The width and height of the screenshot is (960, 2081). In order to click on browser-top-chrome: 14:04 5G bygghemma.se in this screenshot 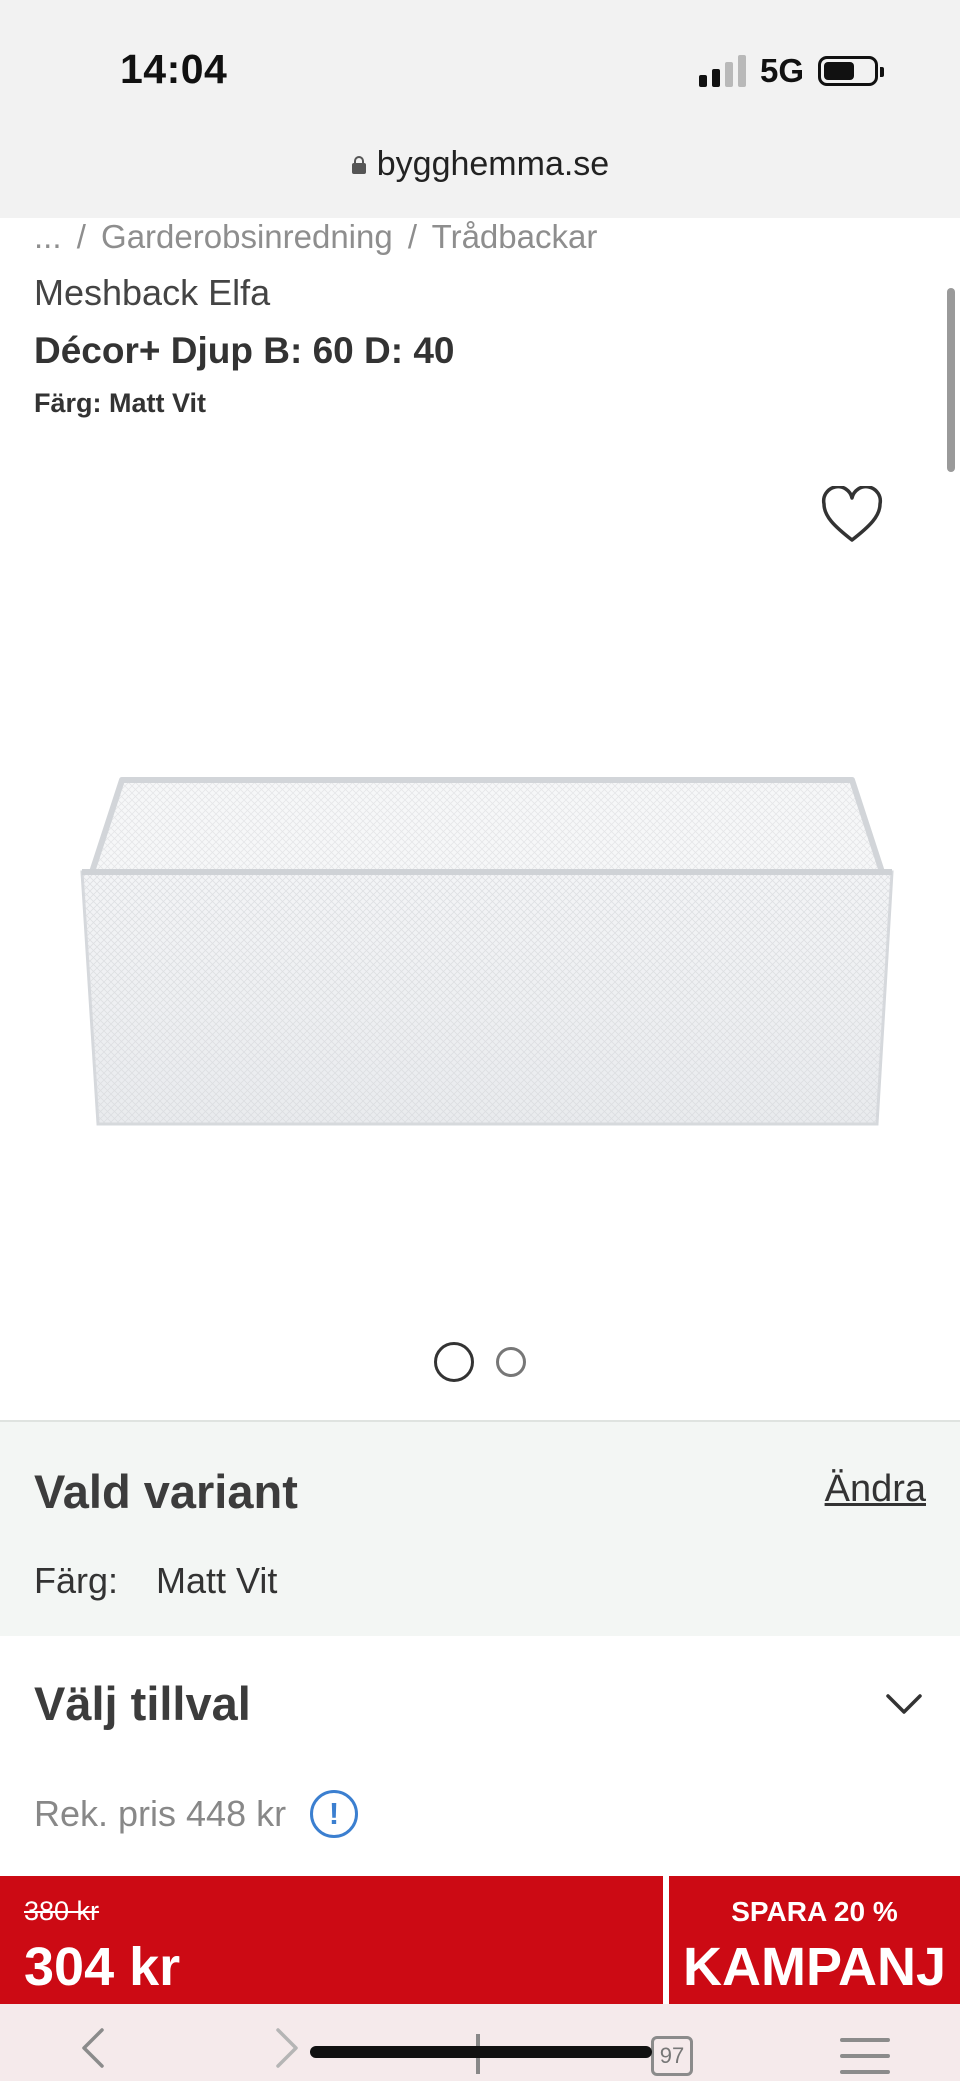, I will do `click(480, 109)`.